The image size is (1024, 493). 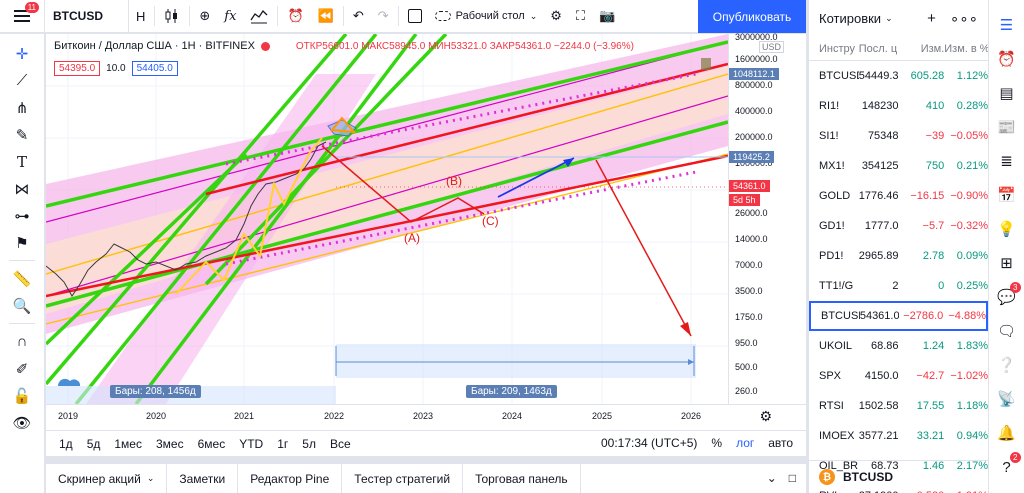 What do you see at coordinates (22, 242) in the screenshot?
I see `icons-tool: ⚑` at bounding box center [22, 242].